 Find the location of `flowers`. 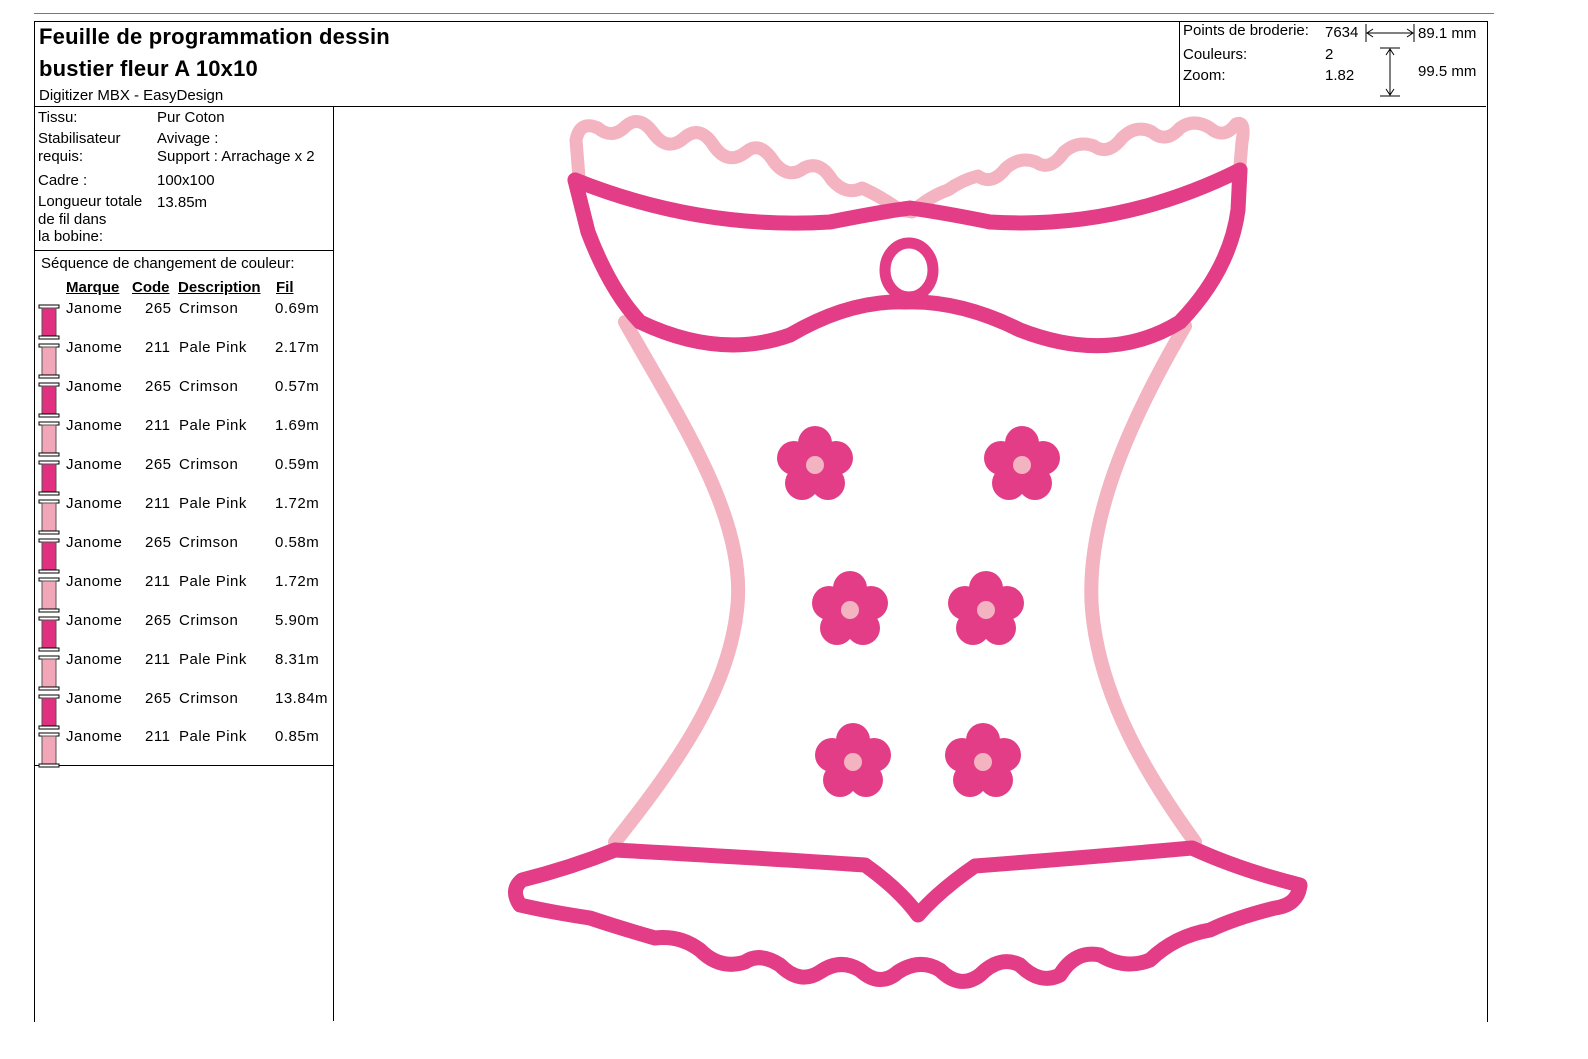

flowers is located at coordinates (918, 611).